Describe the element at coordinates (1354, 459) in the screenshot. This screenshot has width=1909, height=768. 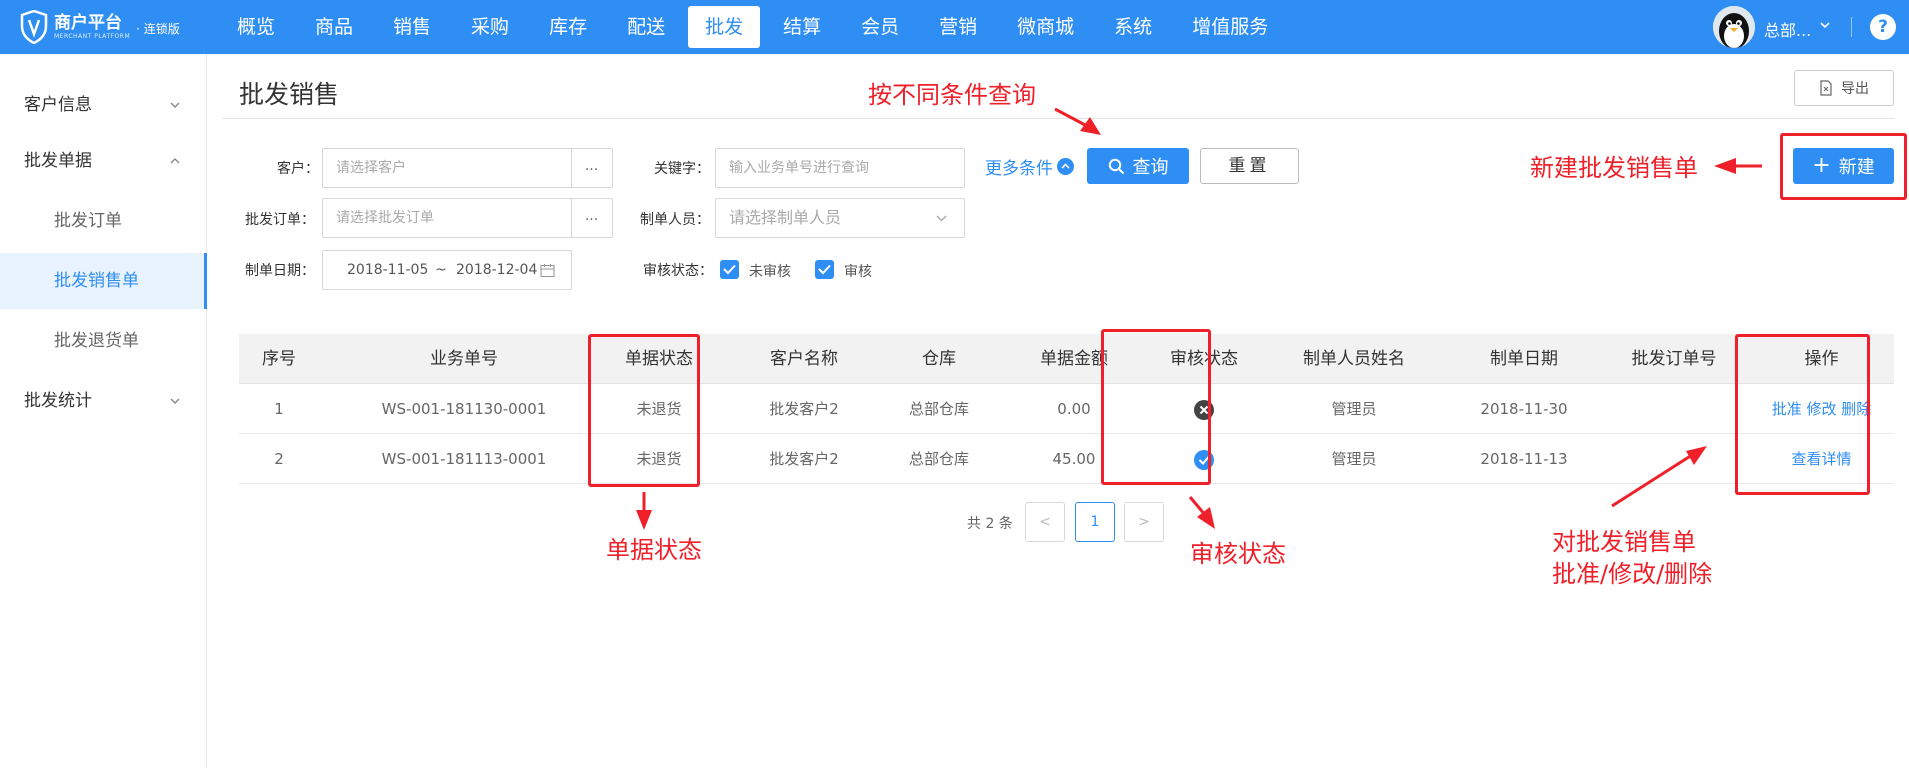
I see `row-maker: 管理员` at that location.